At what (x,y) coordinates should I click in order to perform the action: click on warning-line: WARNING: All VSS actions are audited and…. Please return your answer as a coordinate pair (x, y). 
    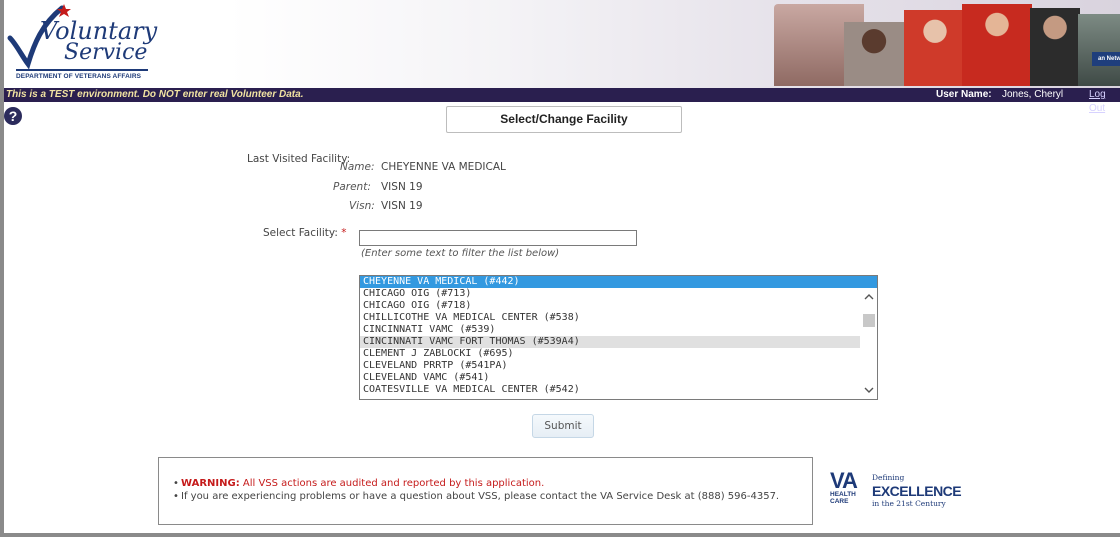
    Looking at the image, I should click on (362, 483).